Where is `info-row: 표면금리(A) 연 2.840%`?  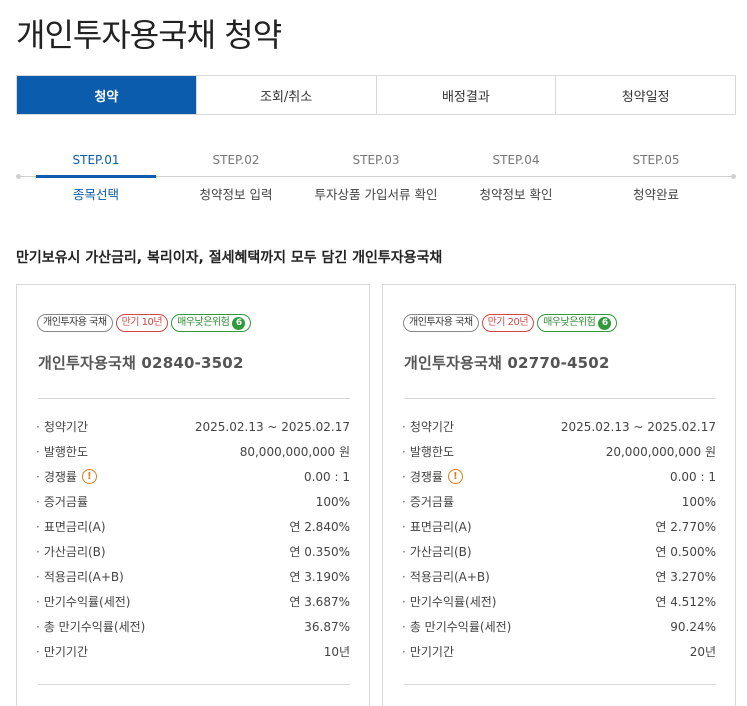
info-row: 표면금리(A) 연 2.840% is located at coordinates (193, 526).